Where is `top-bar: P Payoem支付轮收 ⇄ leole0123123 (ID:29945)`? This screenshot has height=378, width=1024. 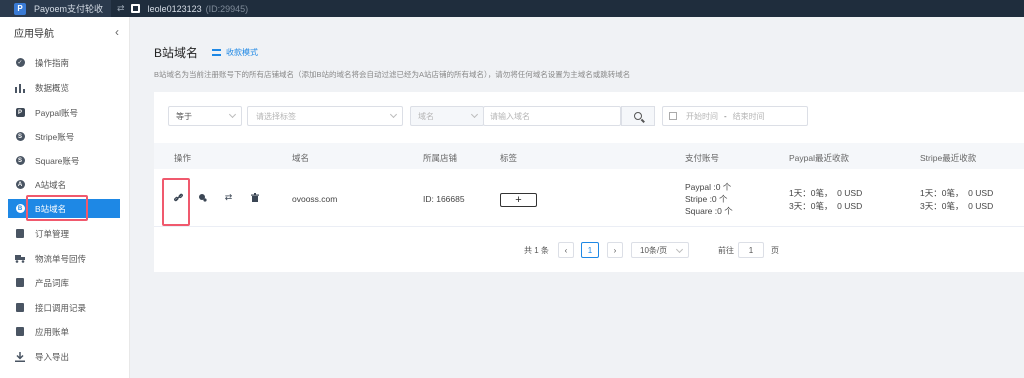 top-bar: P Payoem支付轮收 ⇄ leole0123123 (ID:29945) is located at coordinates (512, 8).